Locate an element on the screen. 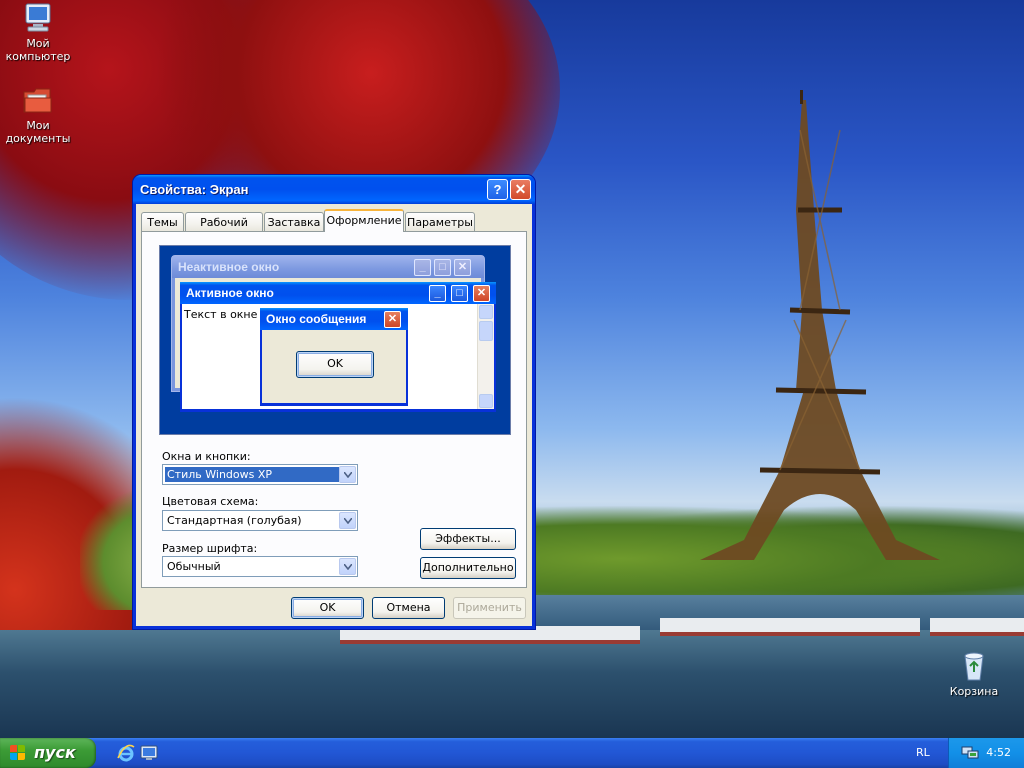  show-desktop-icon is located at coordinates (149, 753).